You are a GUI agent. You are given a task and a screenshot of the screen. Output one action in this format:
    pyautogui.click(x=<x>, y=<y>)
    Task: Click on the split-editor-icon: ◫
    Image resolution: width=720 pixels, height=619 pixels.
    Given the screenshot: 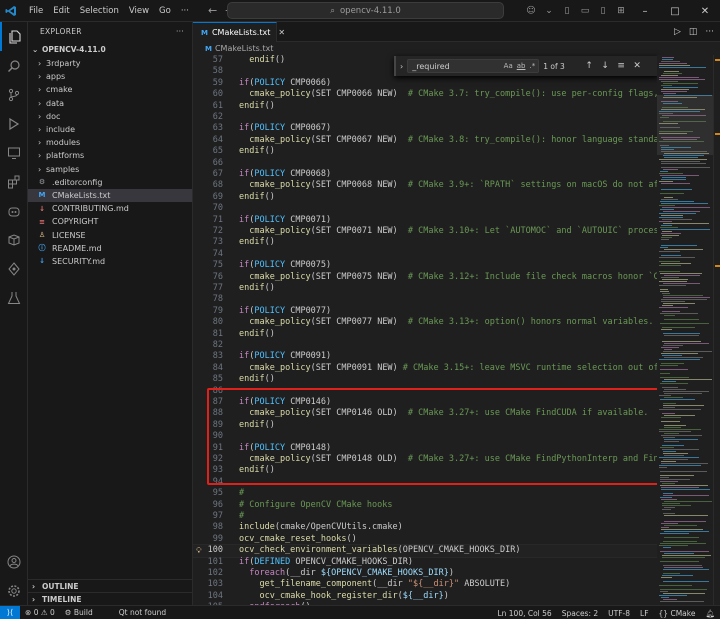 What is the action you would take?
    pyautogui.click(x=693, y=32)
    